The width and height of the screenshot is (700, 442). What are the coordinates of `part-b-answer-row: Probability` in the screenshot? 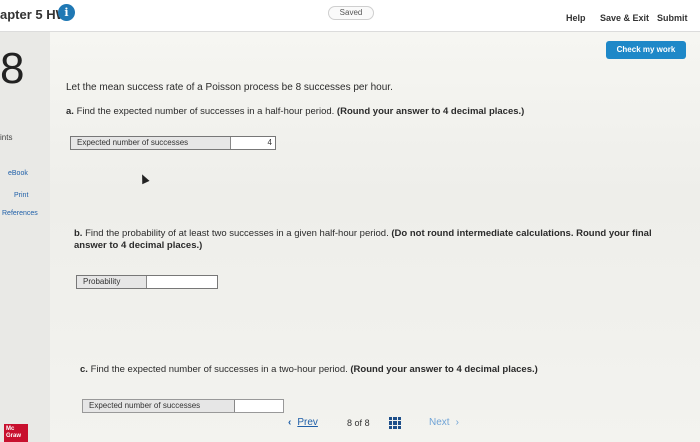 It's located at (147, 282).